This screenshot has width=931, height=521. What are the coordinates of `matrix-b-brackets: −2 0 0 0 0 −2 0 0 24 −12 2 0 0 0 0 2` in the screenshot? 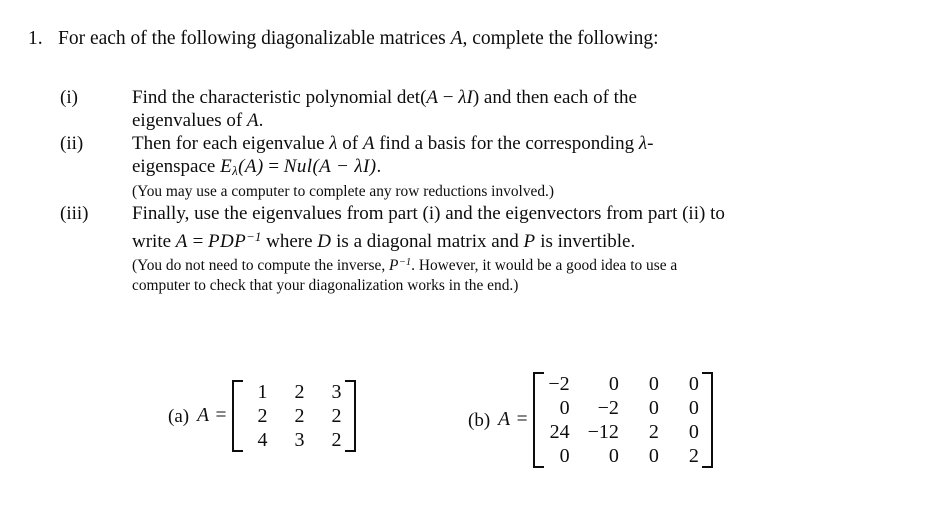 It's located at (622, 420).